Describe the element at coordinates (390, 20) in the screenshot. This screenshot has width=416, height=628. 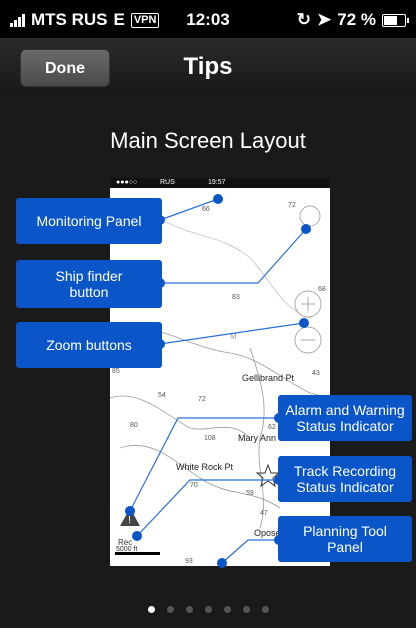
I see `battery-fill` at that location.